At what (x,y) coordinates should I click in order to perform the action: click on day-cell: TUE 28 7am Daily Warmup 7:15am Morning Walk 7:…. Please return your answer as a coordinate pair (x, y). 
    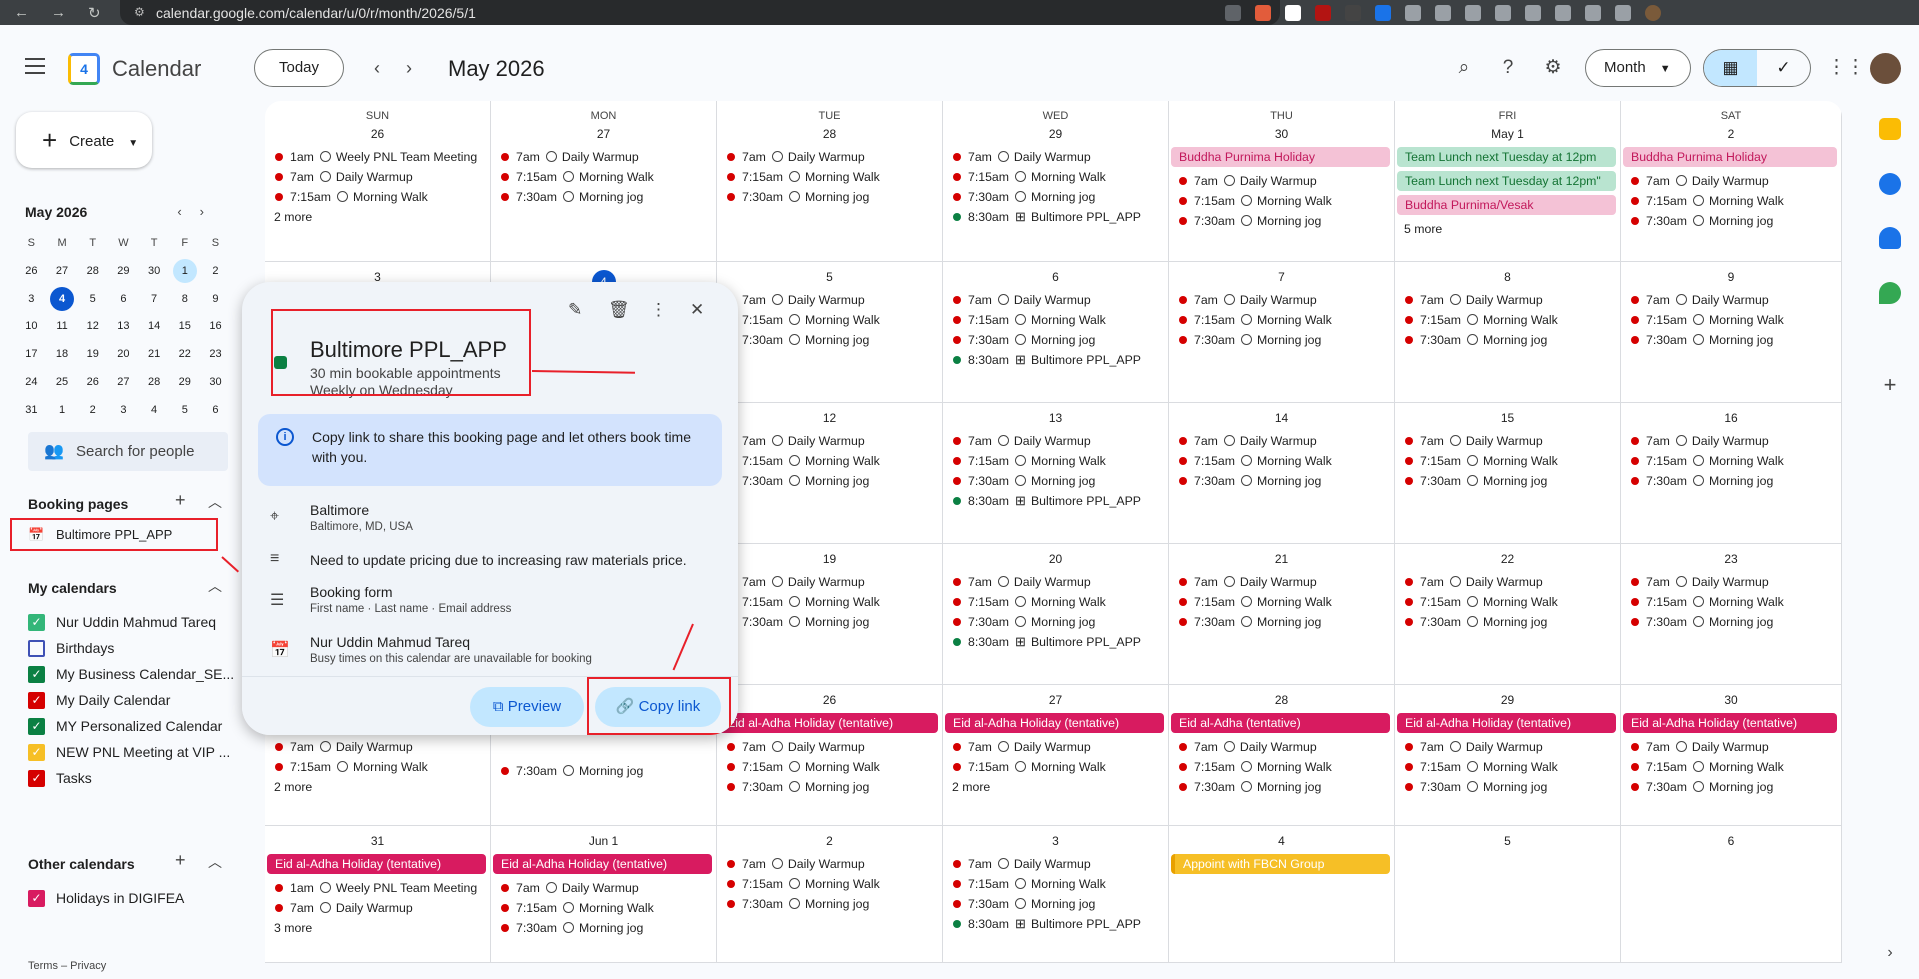
    Looking at the image, I should click on (830, 181).